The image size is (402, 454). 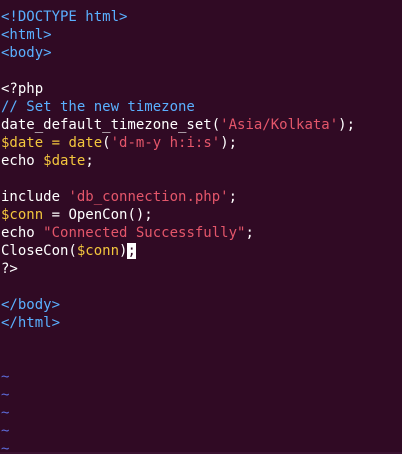 I want to click on code-line: <body>, so click(x=201, y=53).